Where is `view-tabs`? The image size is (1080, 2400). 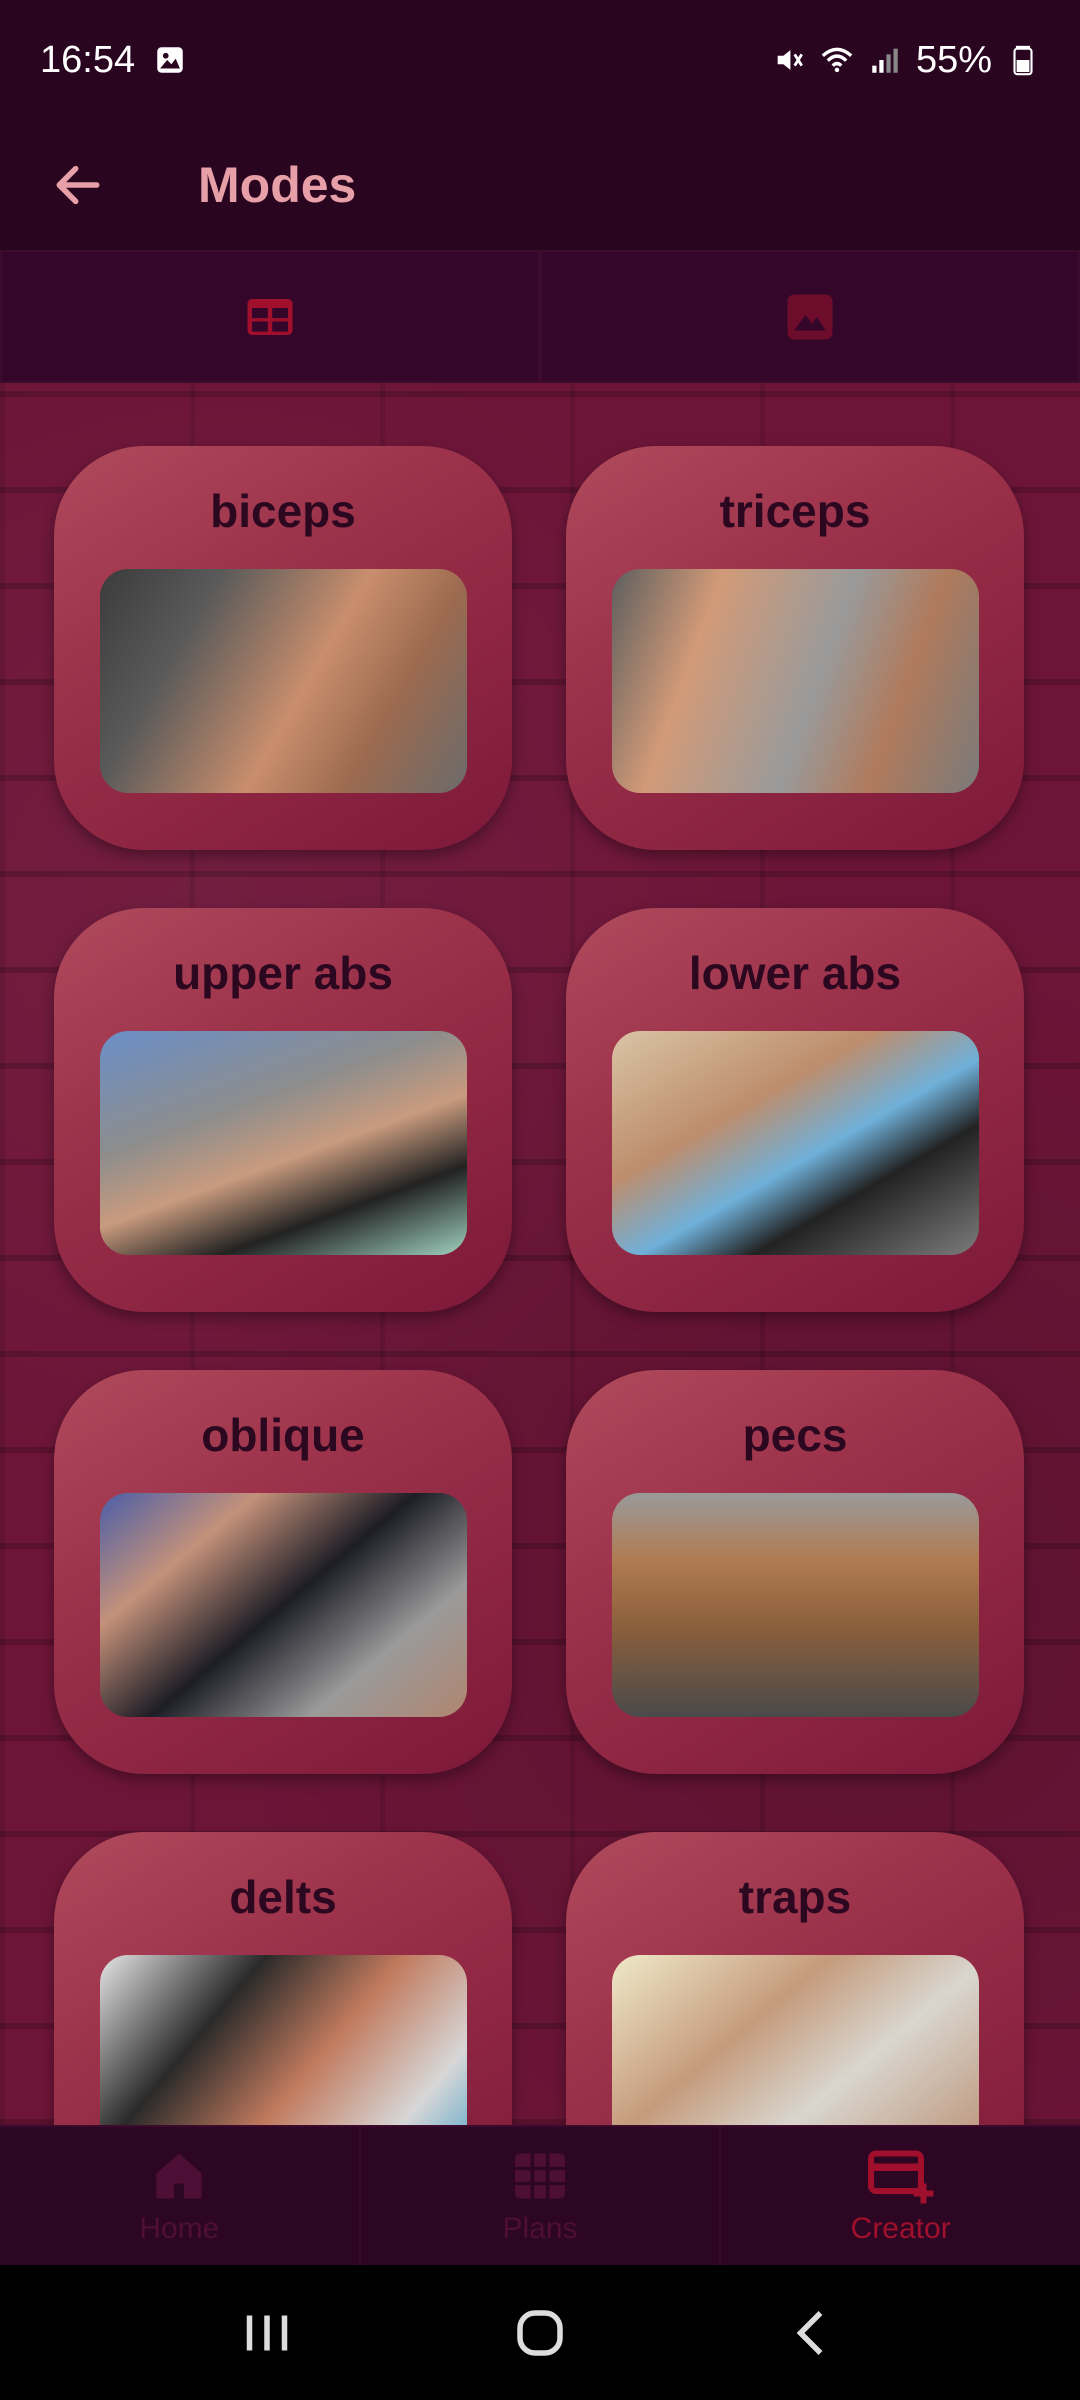 view-tabs is located at coordinates (540, 316).